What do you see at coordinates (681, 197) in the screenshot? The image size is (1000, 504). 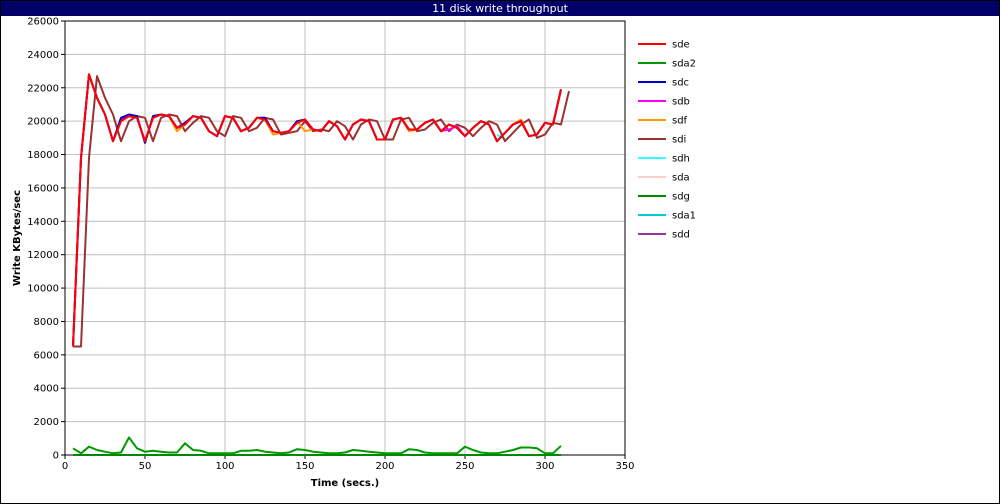 I see `legend-label: sdg` at bounding box center [681, 197].